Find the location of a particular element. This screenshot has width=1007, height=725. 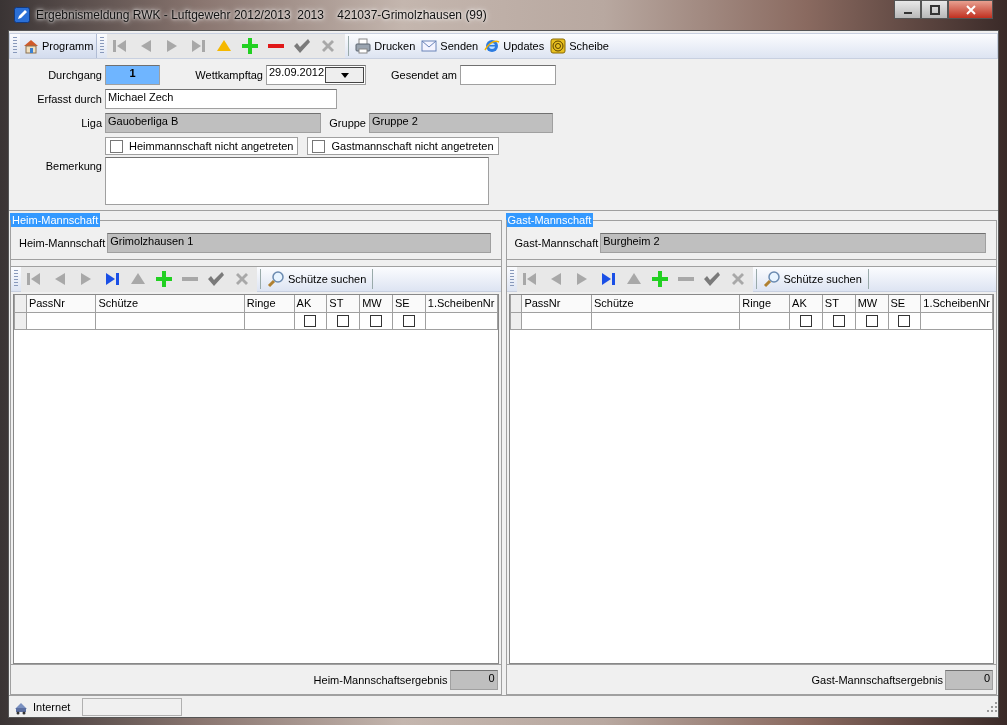

result-label: Heim-Mannschaftsergebnis is located at coordinates (380, 679).